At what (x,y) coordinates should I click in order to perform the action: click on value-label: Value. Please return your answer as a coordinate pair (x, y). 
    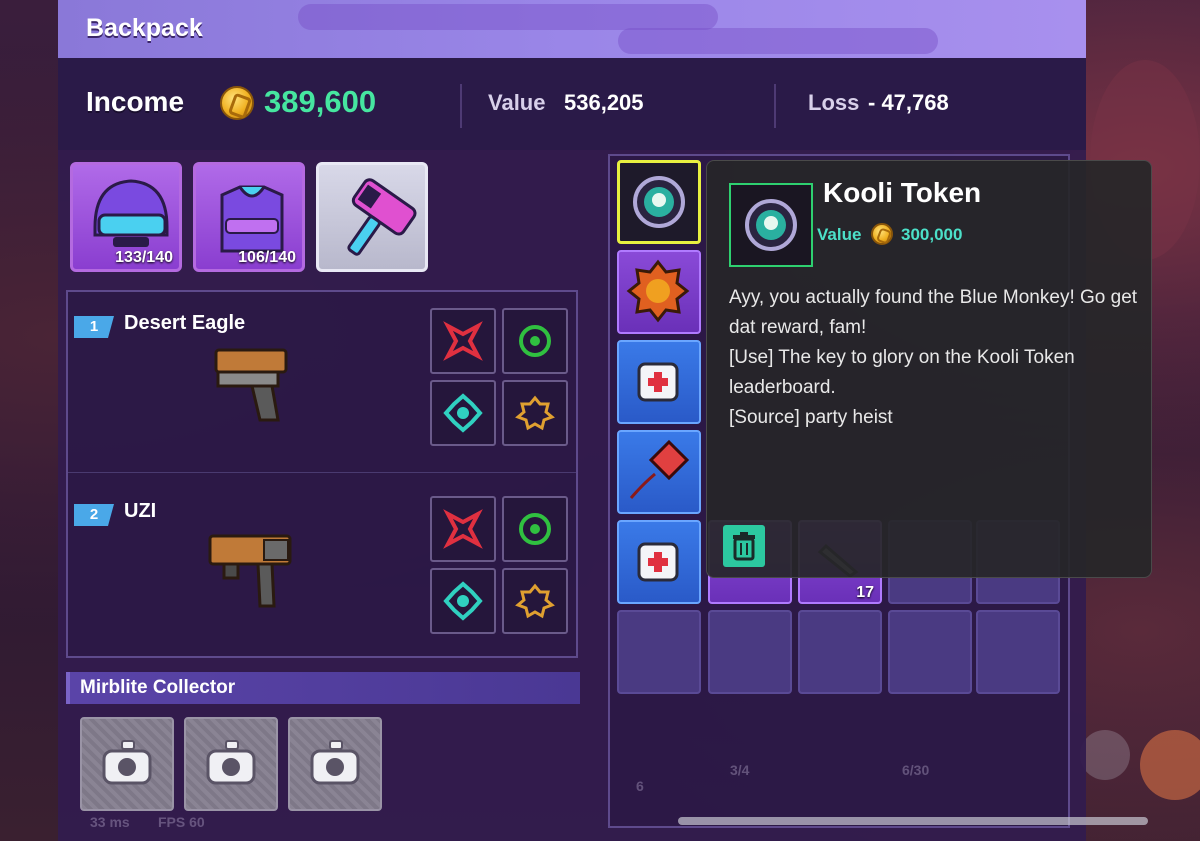
    Looking at the image, I should click on (517, 102).